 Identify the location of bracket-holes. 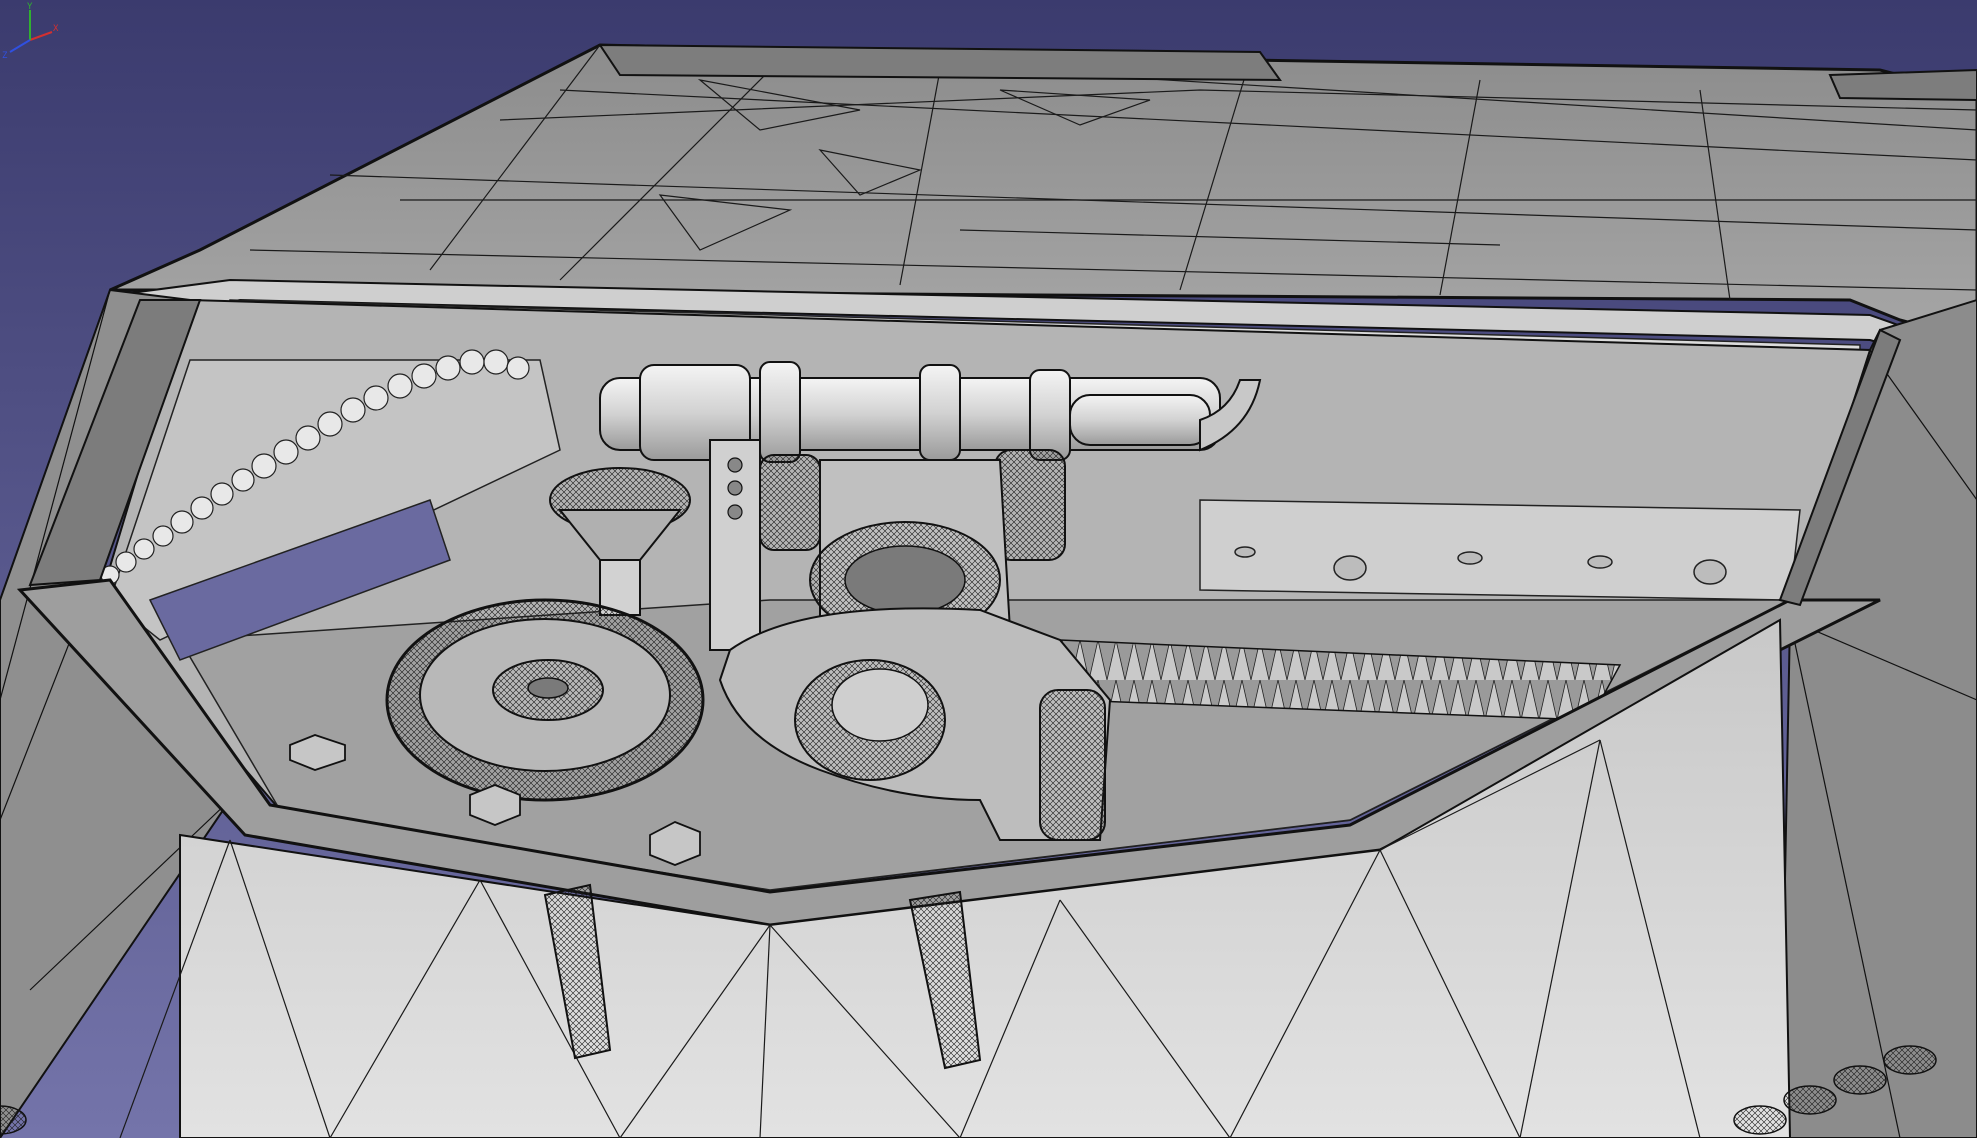
(735, 488).